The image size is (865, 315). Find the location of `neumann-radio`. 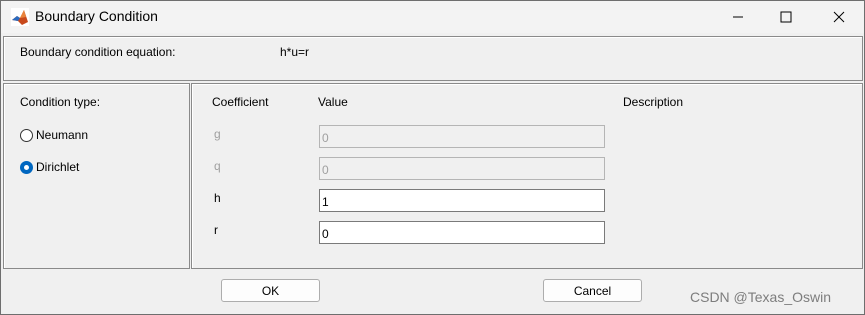

neumann-radio is located at coordinates (26, 135).